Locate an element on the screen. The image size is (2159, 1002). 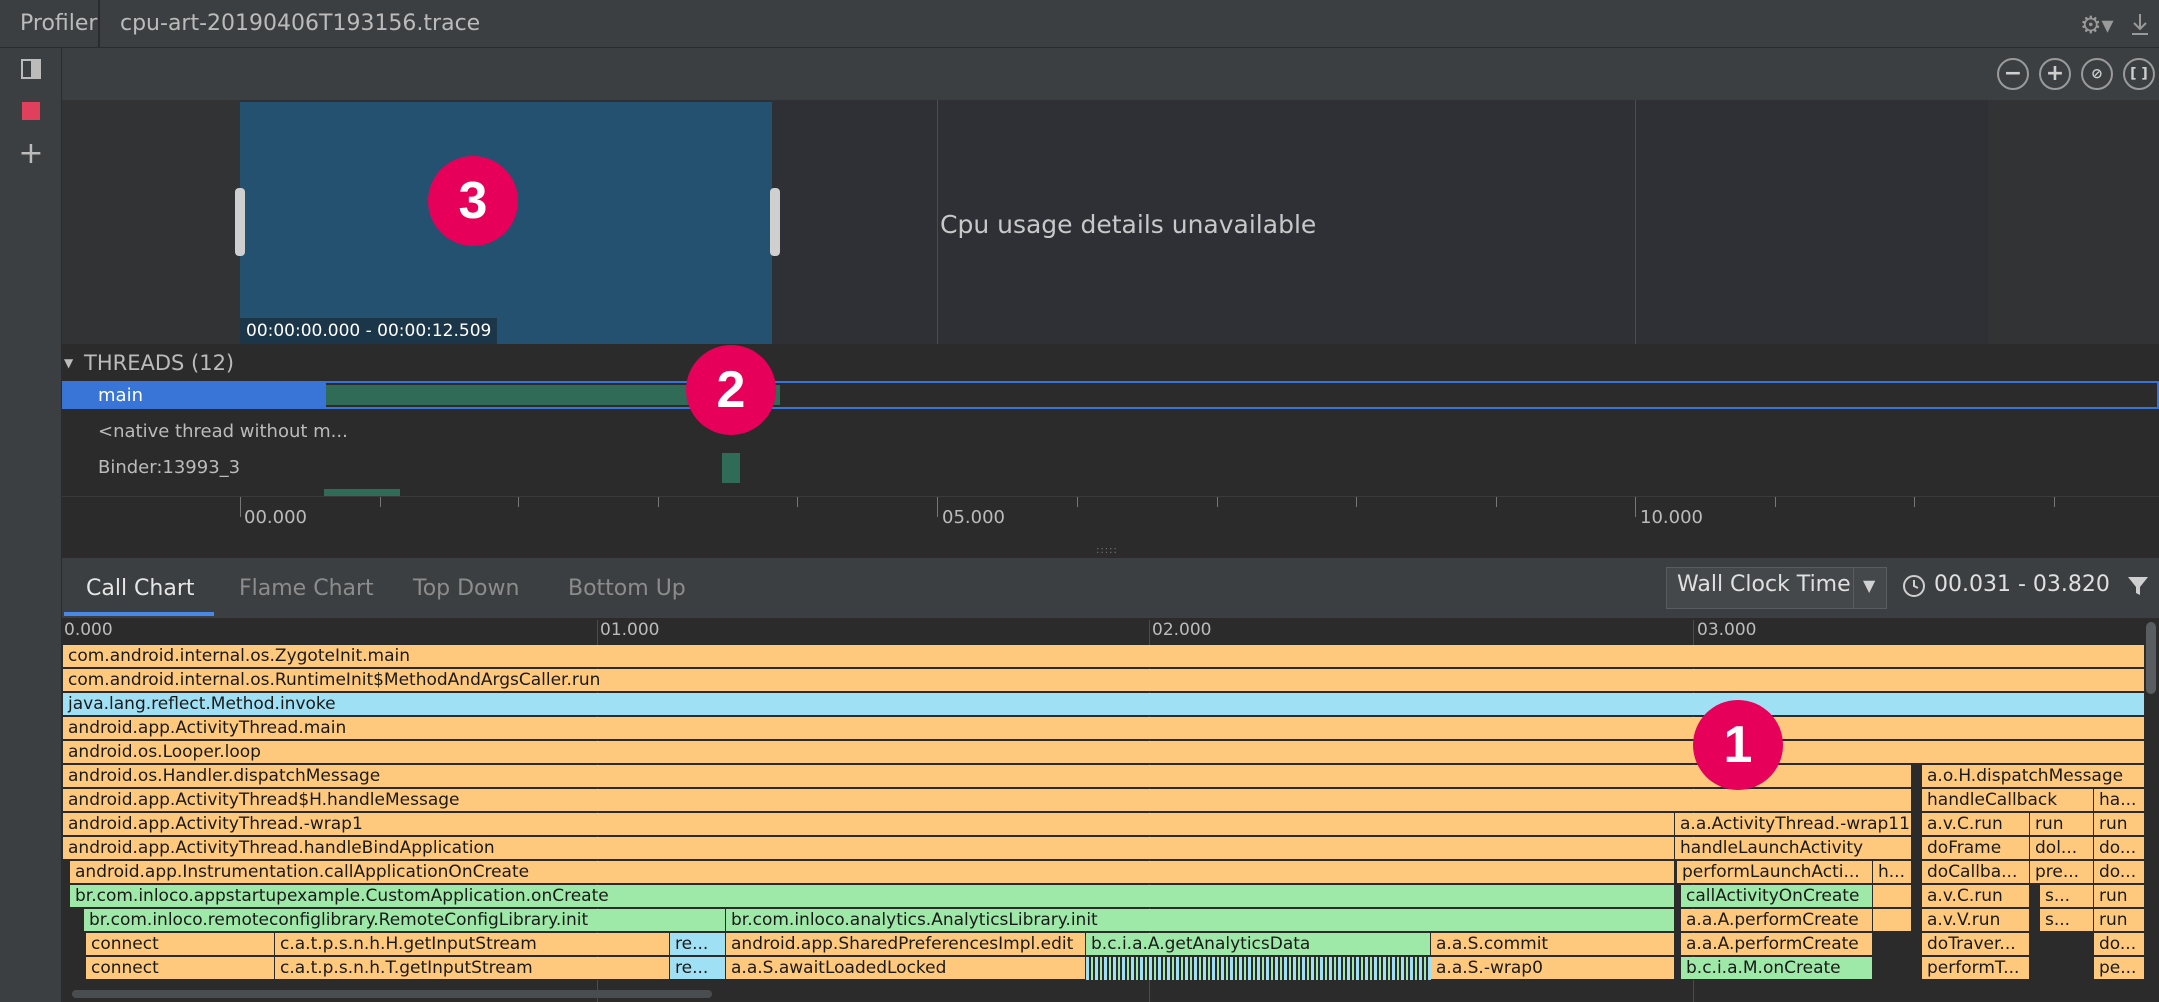
reset-zoom-icon: ⊘ is located at coordinates (2097, 74).